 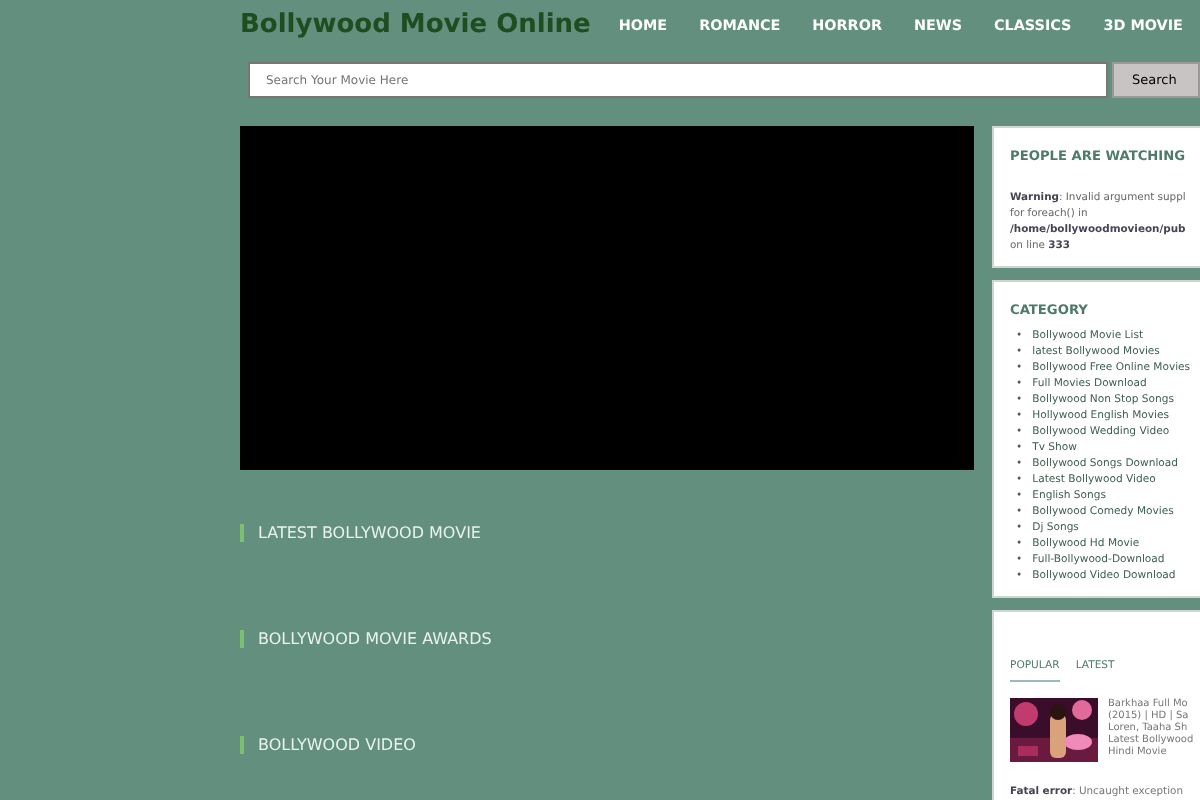 I want to click on section-heading: LATEST BOLLYWOOD MOVIE, so click(x=369, y=532).